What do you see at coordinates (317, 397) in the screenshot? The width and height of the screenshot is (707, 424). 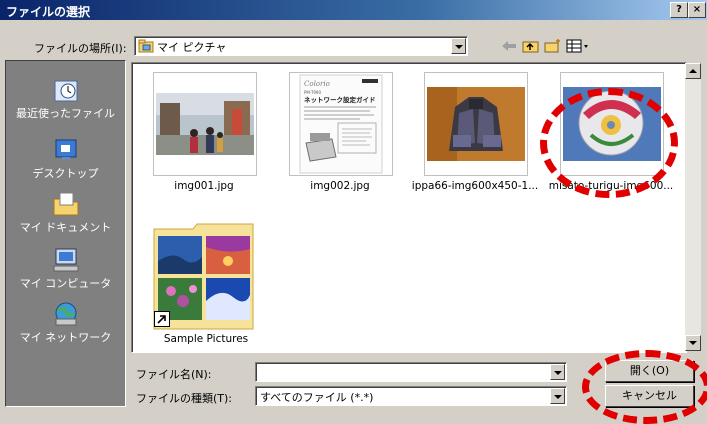 I see `filetype-value: すべてのファイル (*.*)` at bounding box center [317, 397].